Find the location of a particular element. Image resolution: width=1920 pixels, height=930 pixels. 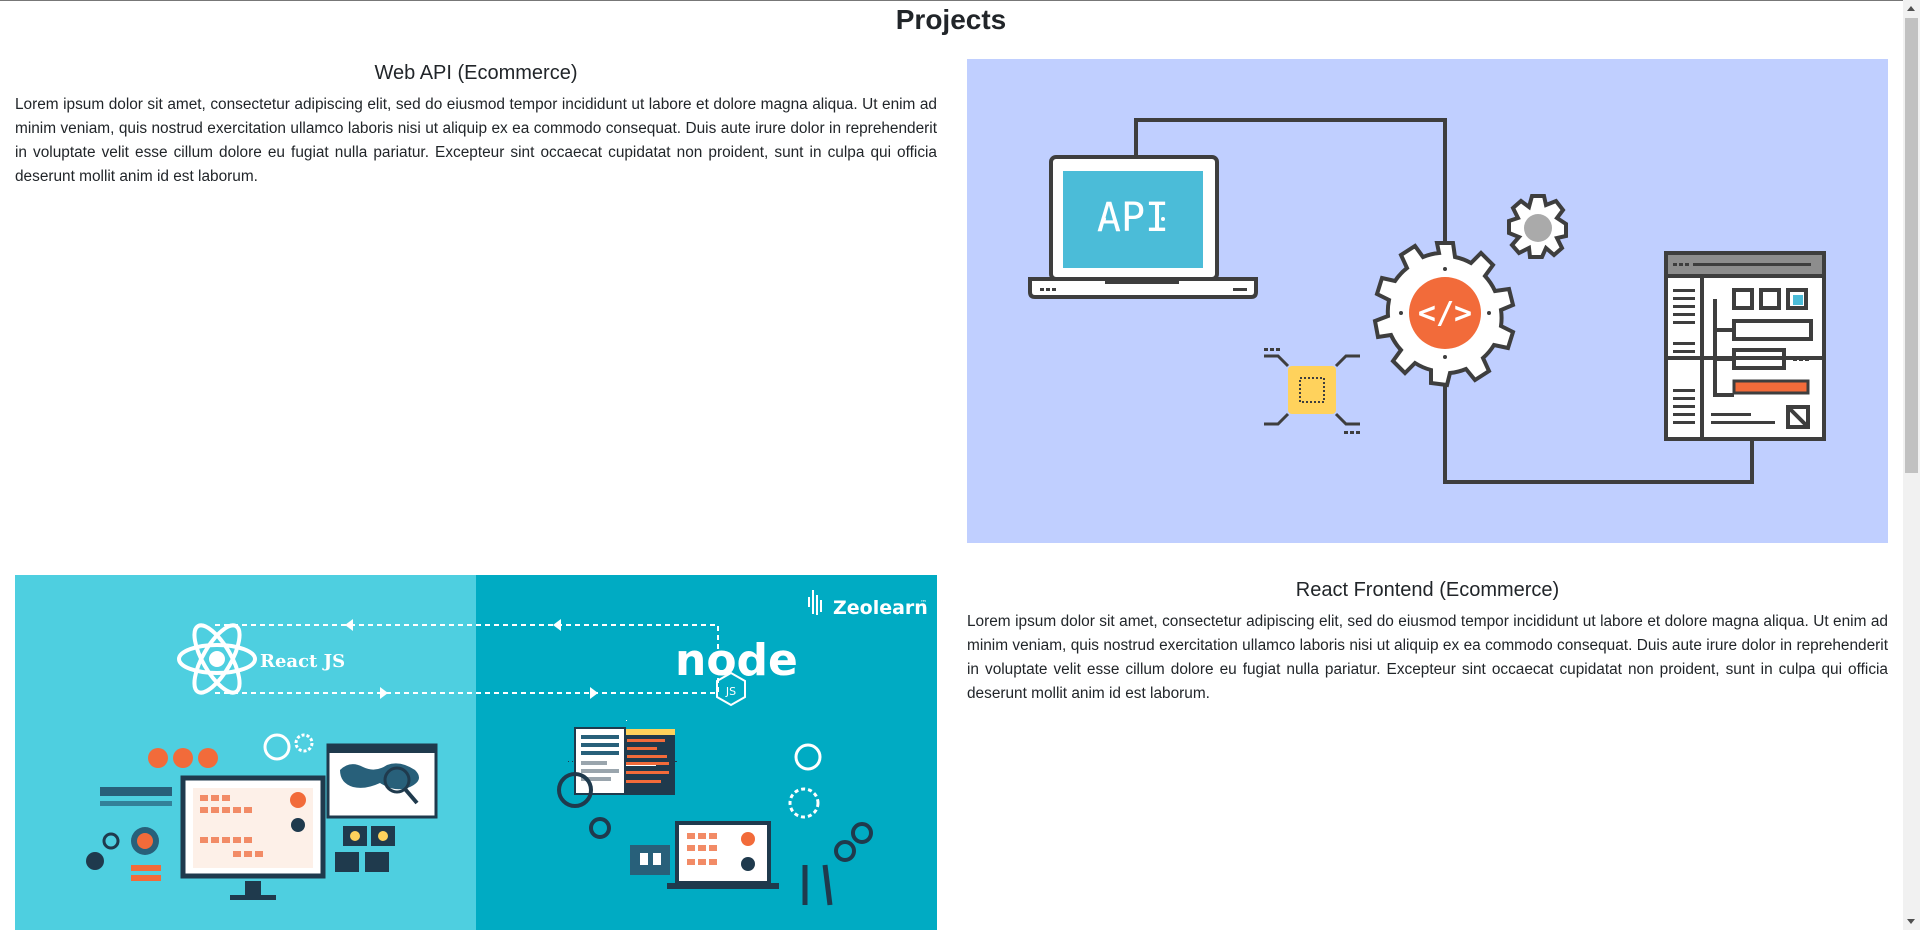

web-page-icon is located at coordinates (1745, 346).